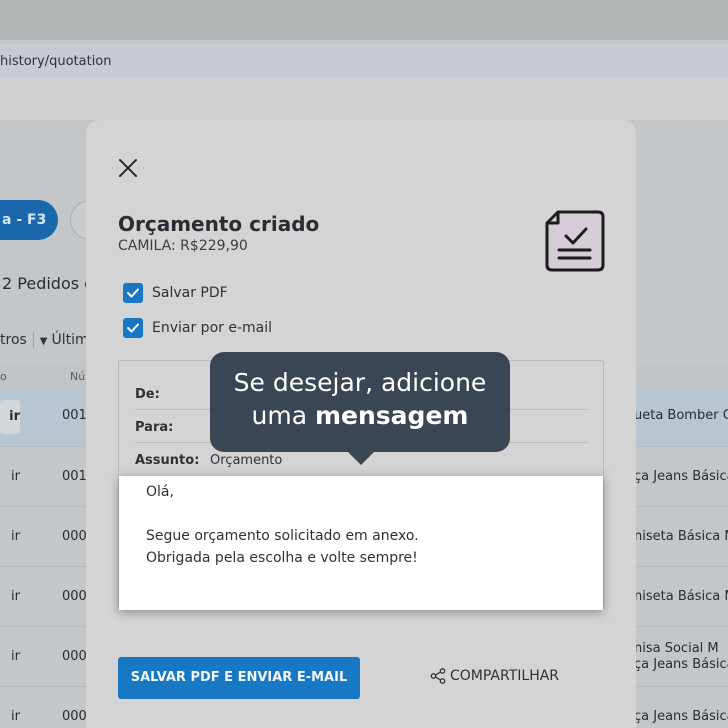  I want to click on orders-count: 2 Pedidos e, so click(48, 283).